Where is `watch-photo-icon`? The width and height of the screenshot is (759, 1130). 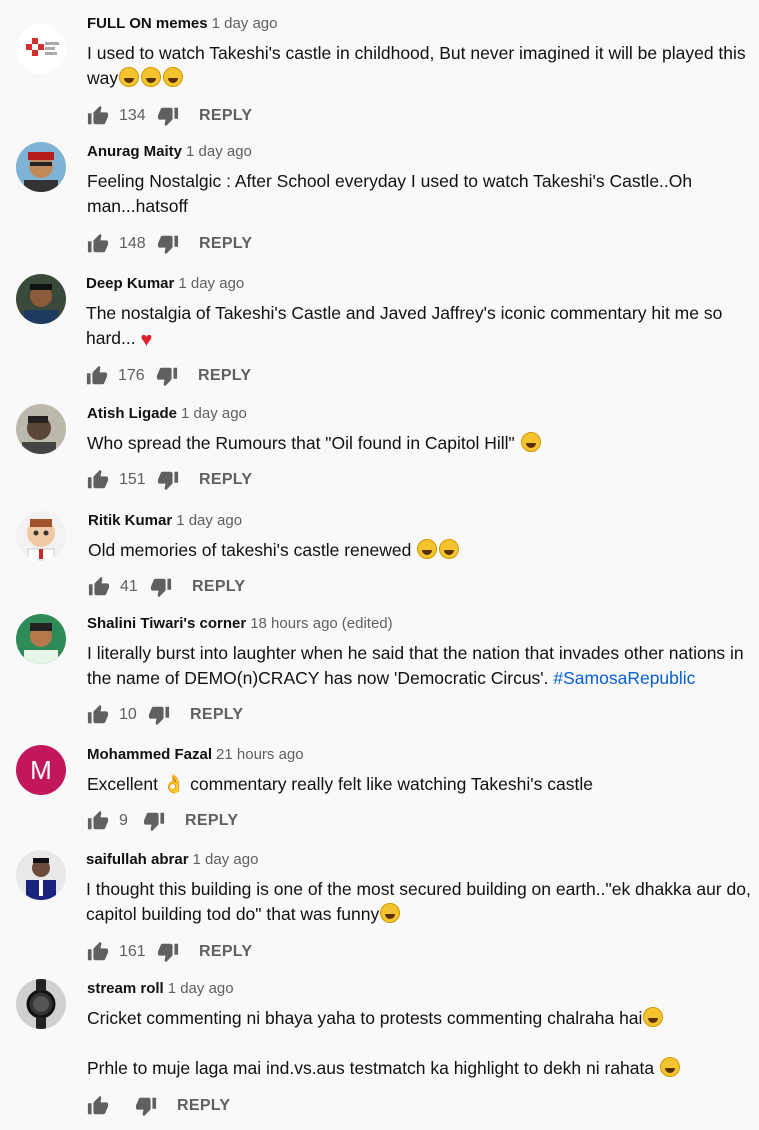
watch-photo-icon is located at coordinates (41, 1004).